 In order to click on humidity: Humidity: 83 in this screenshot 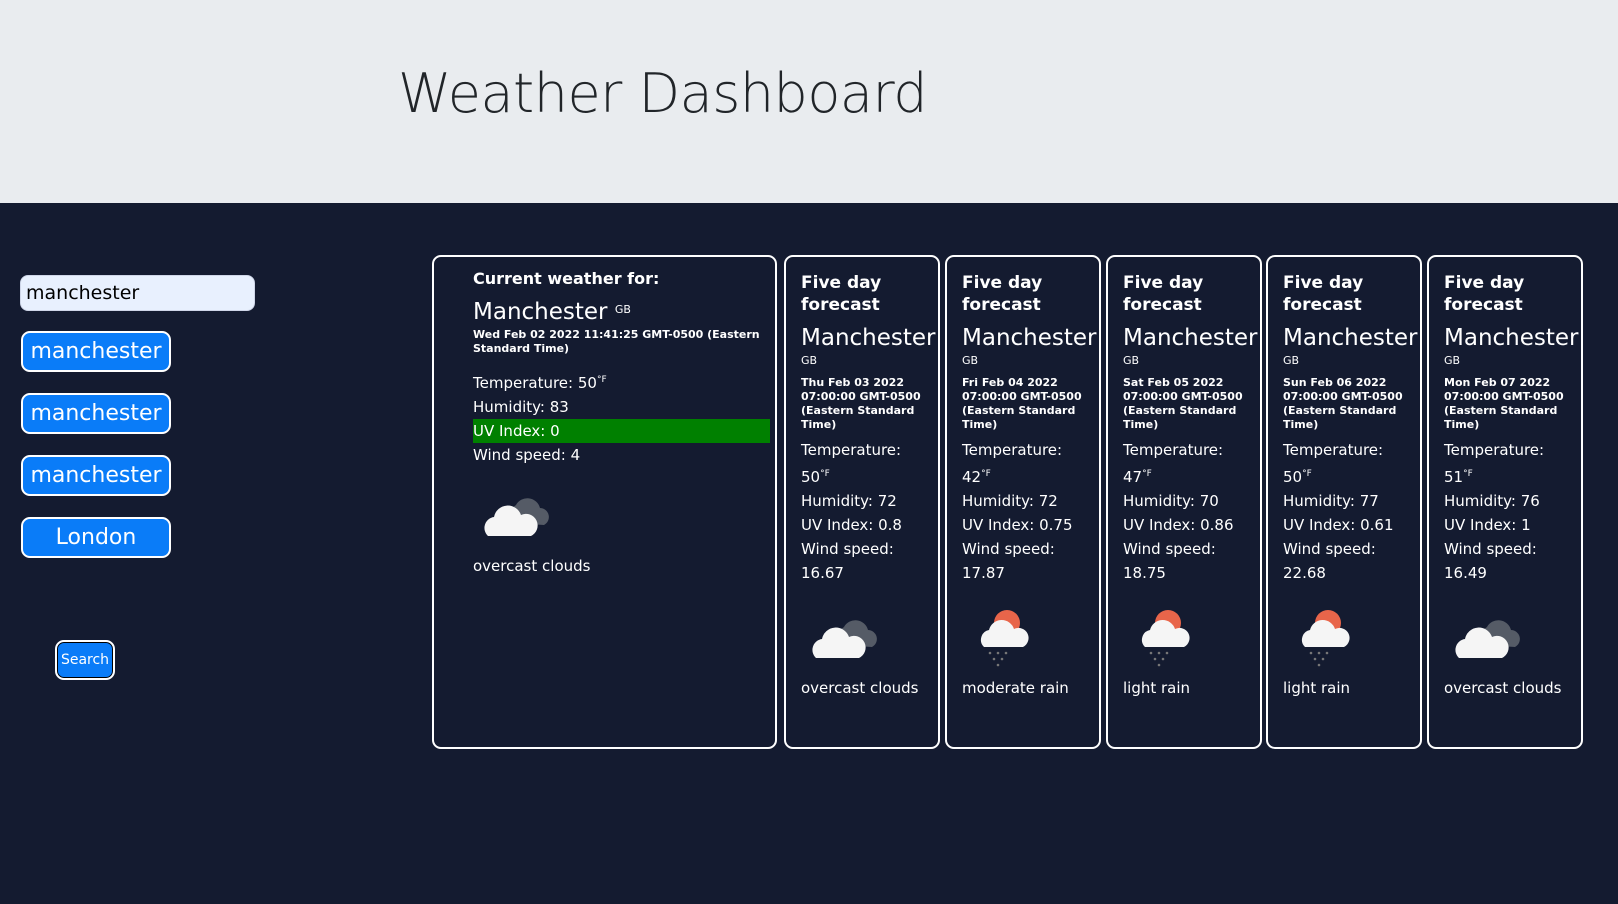, I will do `click(521, 407)`.